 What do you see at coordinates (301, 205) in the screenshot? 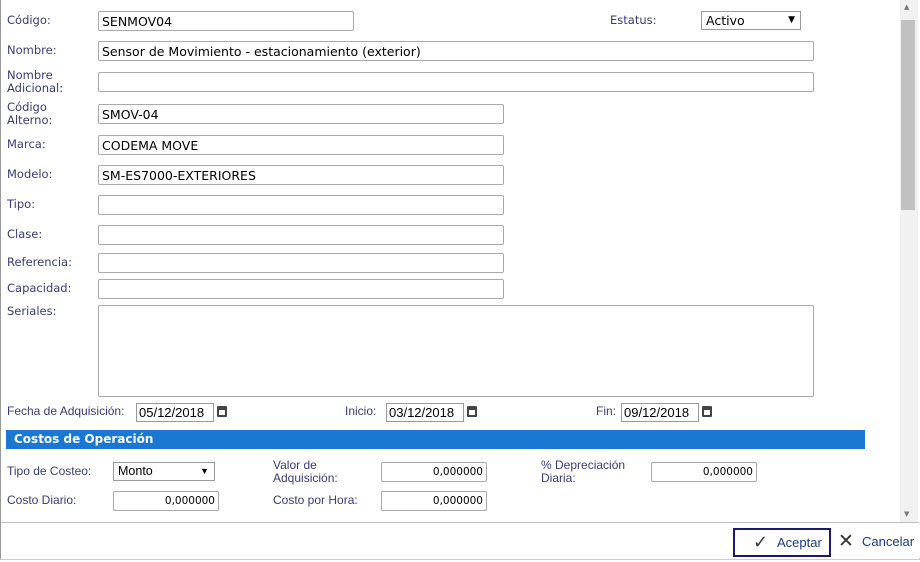
I see `tipo-input` at bounding box center [301, 205].